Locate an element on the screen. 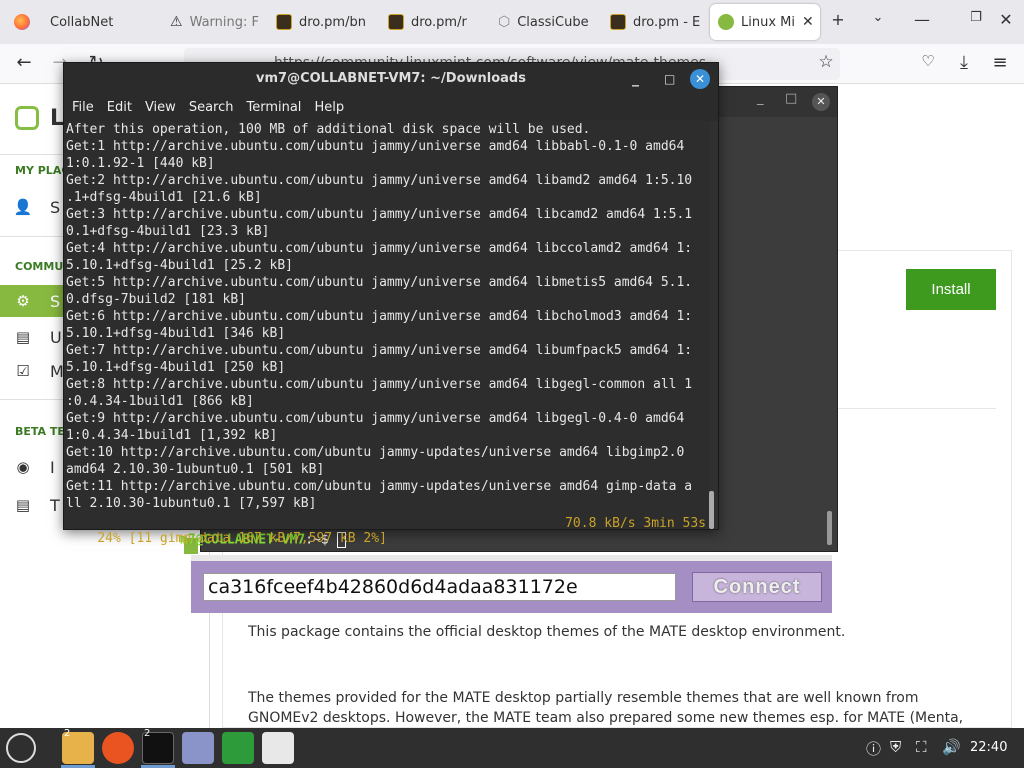 The image size is (1024, 768). network-icon: ⛶ is located at coordinates (921, 747).